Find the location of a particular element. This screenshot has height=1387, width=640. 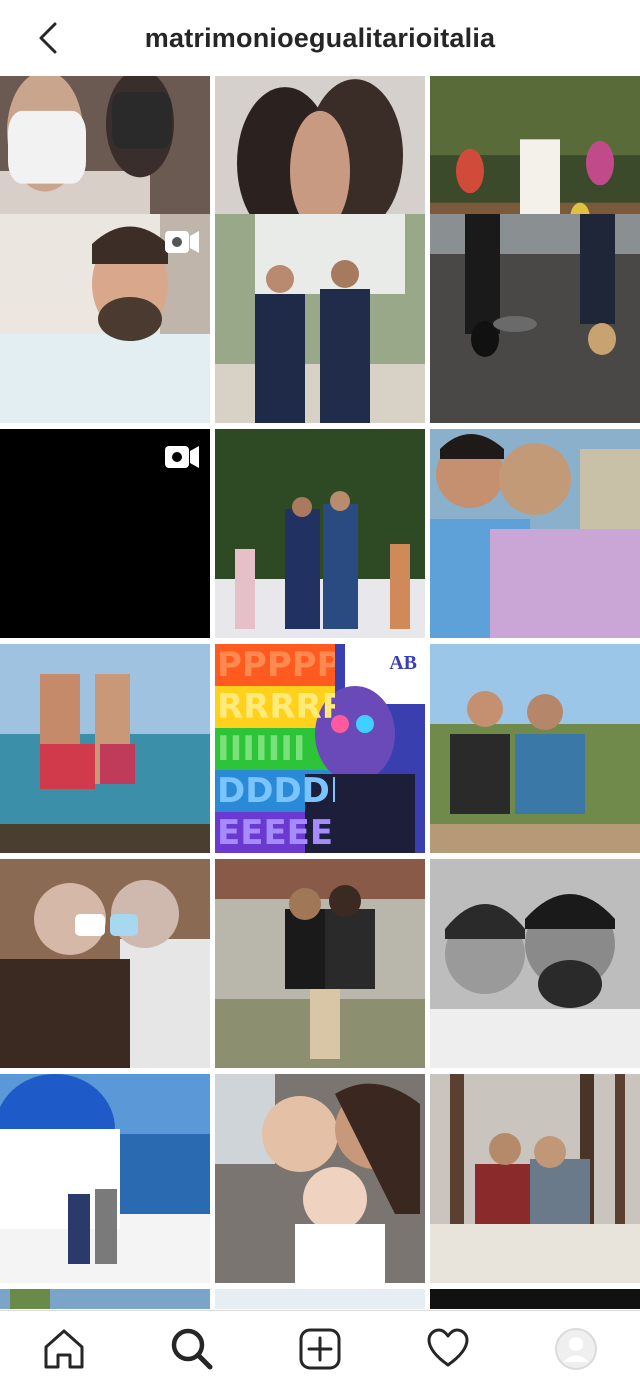

search-icon is located at coordinates (192, 1349).